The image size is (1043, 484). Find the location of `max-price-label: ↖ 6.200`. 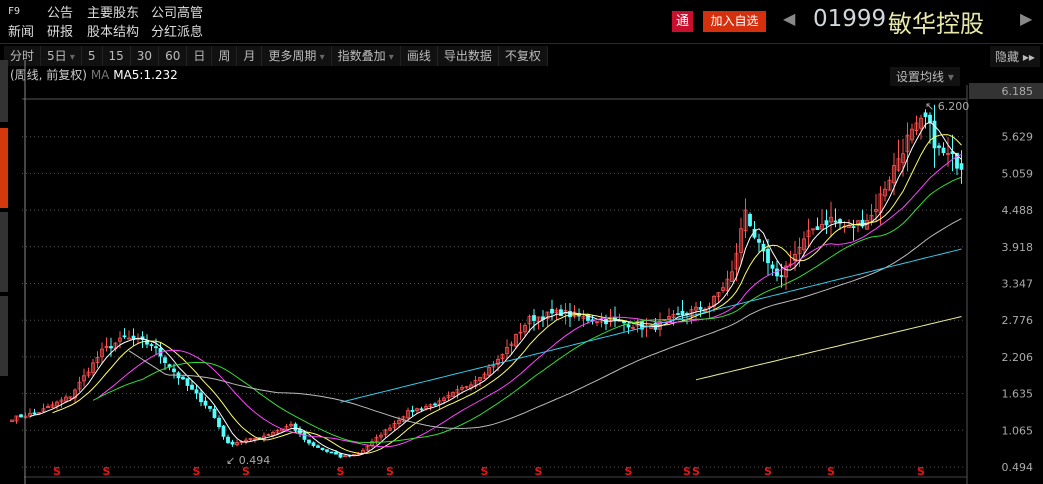

max-price-label: ↖ 6.200 is located at coordinates (947, 106).